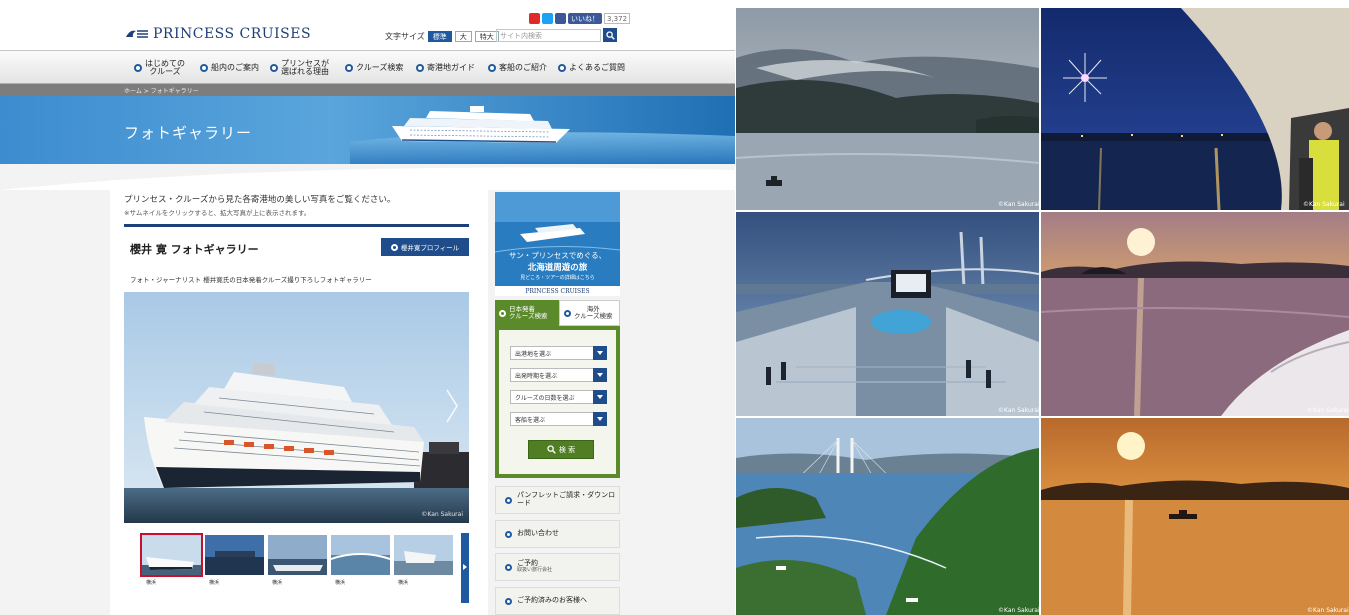  I want to click on brochure-link: パンフレットご請求・ダウンロード, so click(557, 500).